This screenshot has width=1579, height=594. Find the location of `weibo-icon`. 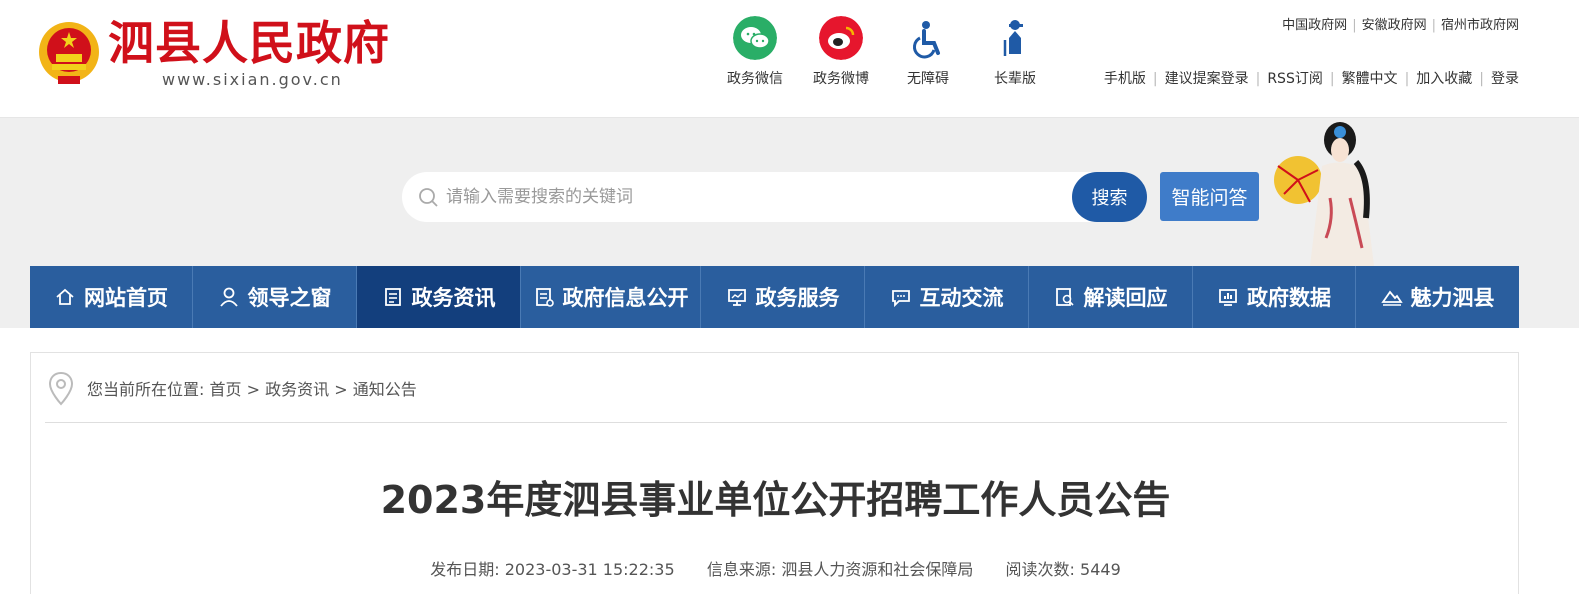

weibo-icon is located at coordinates (841, 38).